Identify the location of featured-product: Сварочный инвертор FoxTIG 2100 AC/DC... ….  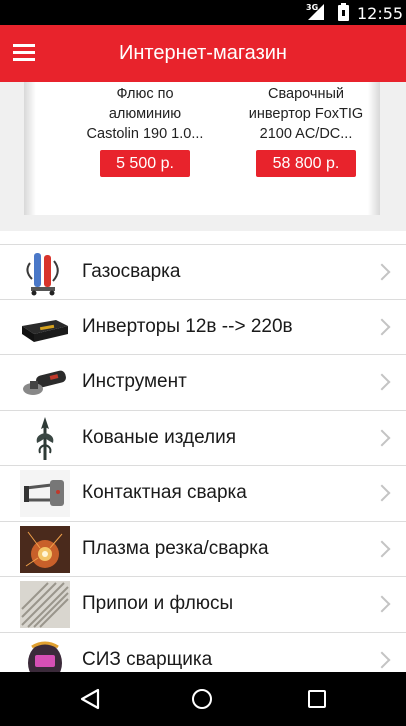
(306, 129).